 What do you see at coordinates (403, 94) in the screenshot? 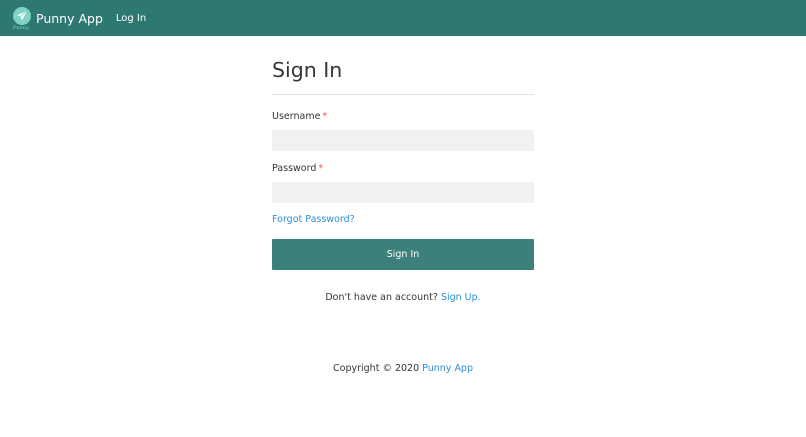
I see `title-divider` at bounding box center [403, 94].